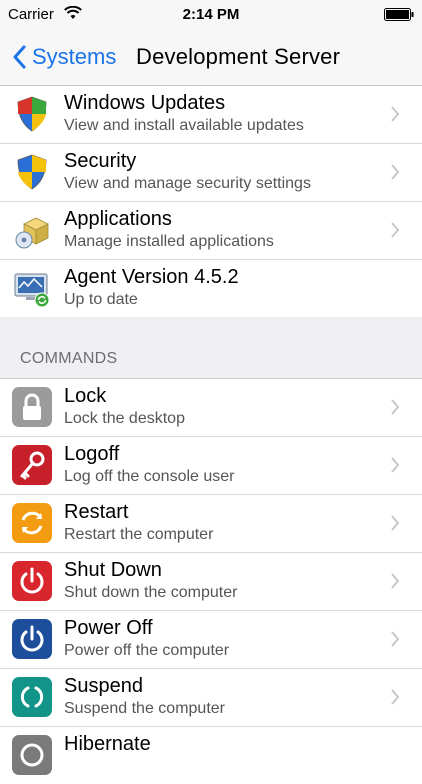 The width and height of the screenshot is (422, 784). I want to click on item-title: Agent Version 4.5.2, so click(151, 277).